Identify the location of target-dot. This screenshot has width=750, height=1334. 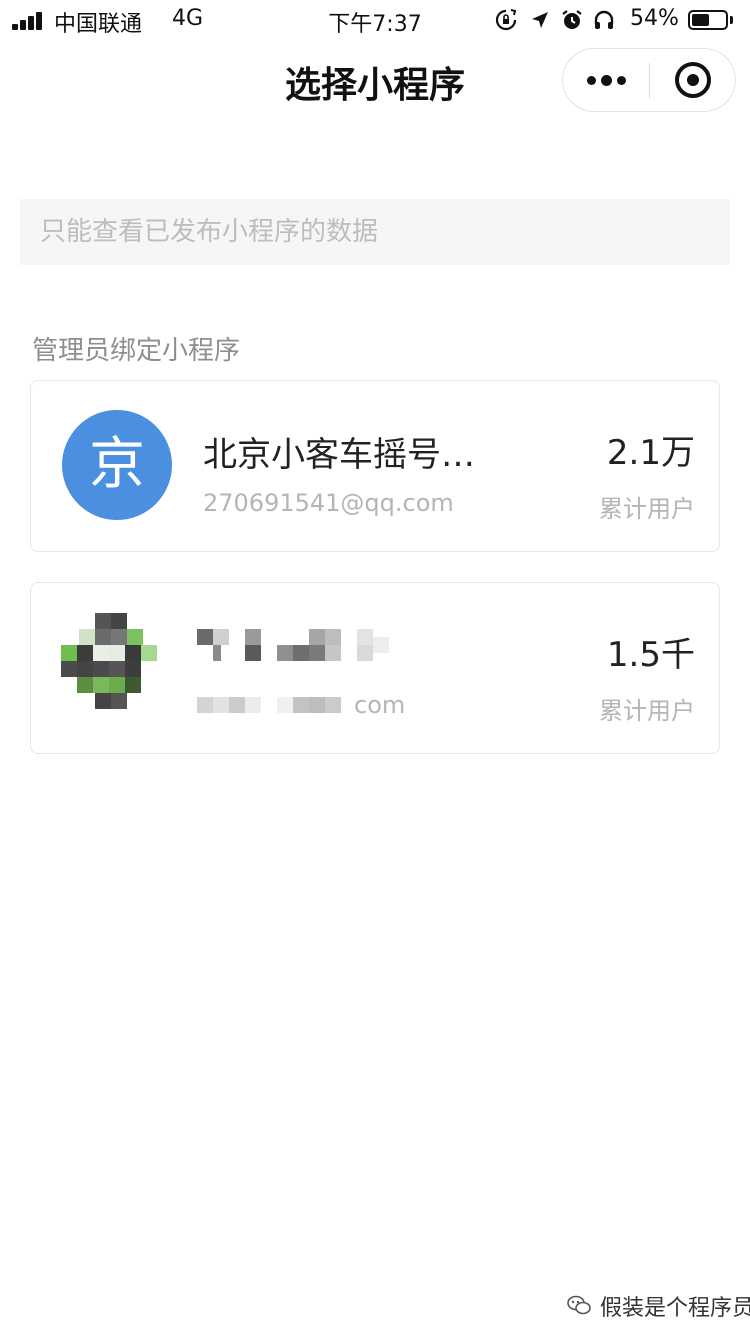
(693, 80).